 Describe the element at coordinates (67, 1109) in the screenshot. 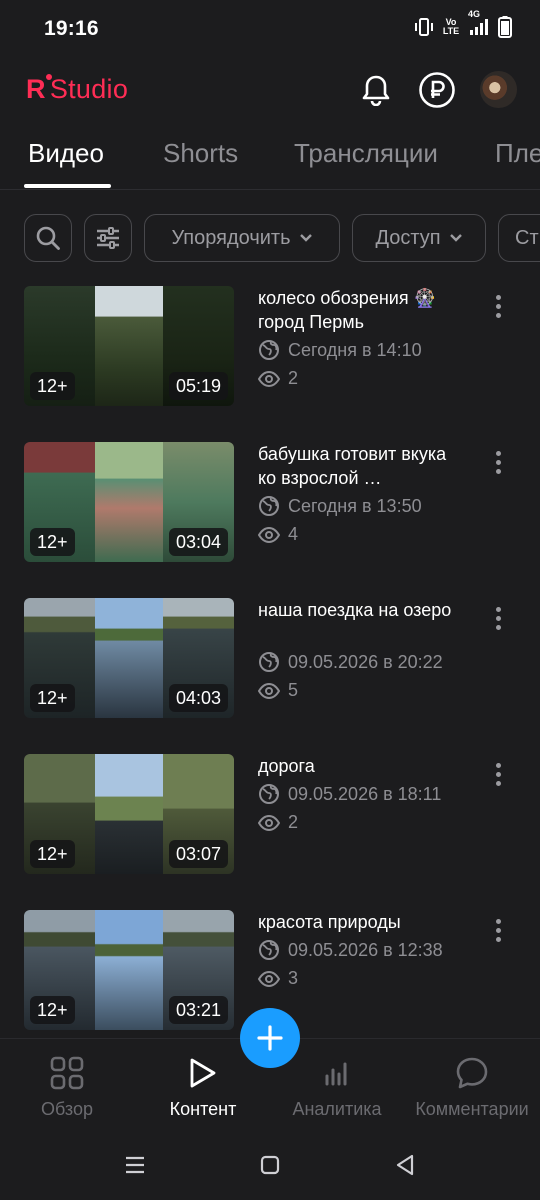

I see `nav-label: Обзор` at that location.